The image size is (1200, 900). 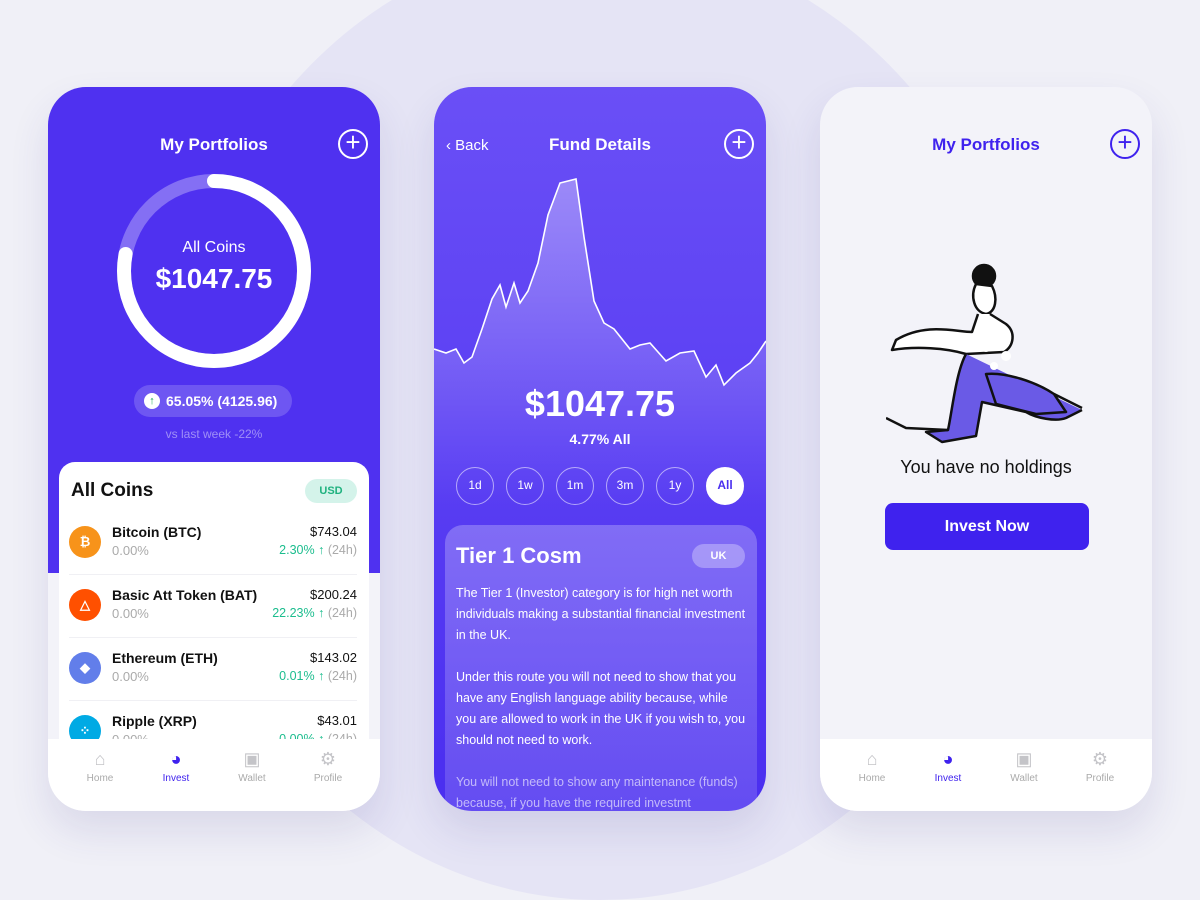 What do you see at coordinates (85, 668) in the screenshot?
I see `ethereum-icon: ◆` at bounding box center [85, 668].